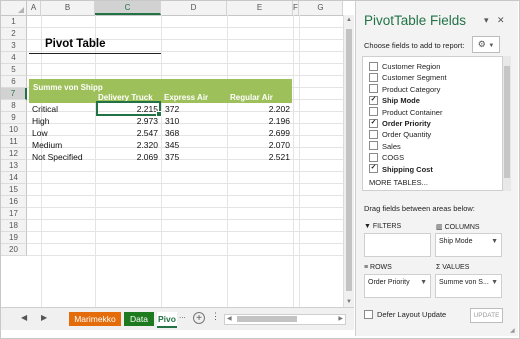 Image resolution: width=520 pixels, height=339 pixels. What do you see at coordinates (14, 8) in the screenshot?
I see `select-all-corner` at bounding box center [14, 8].